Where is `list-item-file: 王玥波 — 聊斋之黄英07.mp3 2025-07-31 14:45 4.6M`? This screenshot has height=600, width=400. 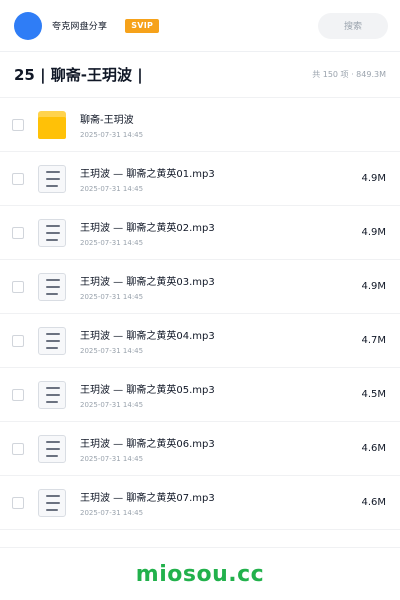
list-item-file: 王玥波 — 聊斋之黄英07.mp3 2025-07-31 14:45 4.6M is located at coordinates (200, 503).